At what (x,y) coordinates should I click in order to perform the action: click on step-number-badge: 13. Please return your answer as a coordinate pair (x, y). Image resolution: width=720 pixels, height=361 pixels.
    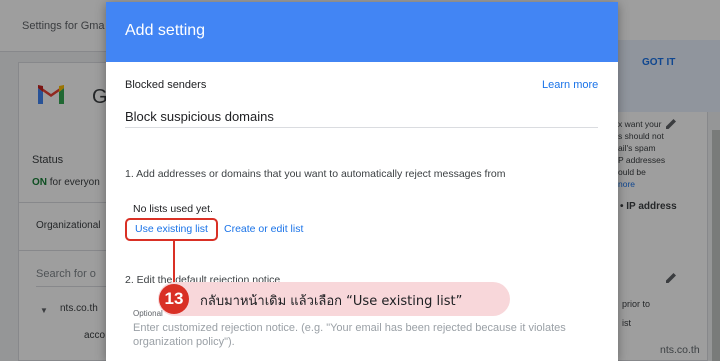
    Looking at the image, I should click on (174, 299).